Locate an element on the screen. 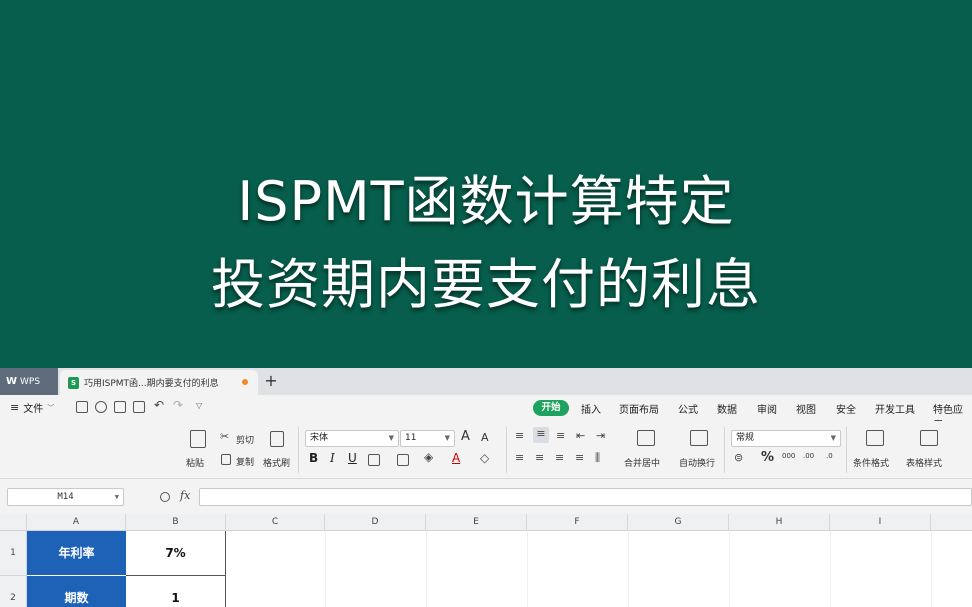  wrap-text-button: 自动换行 is located at coordinates (697, 462).